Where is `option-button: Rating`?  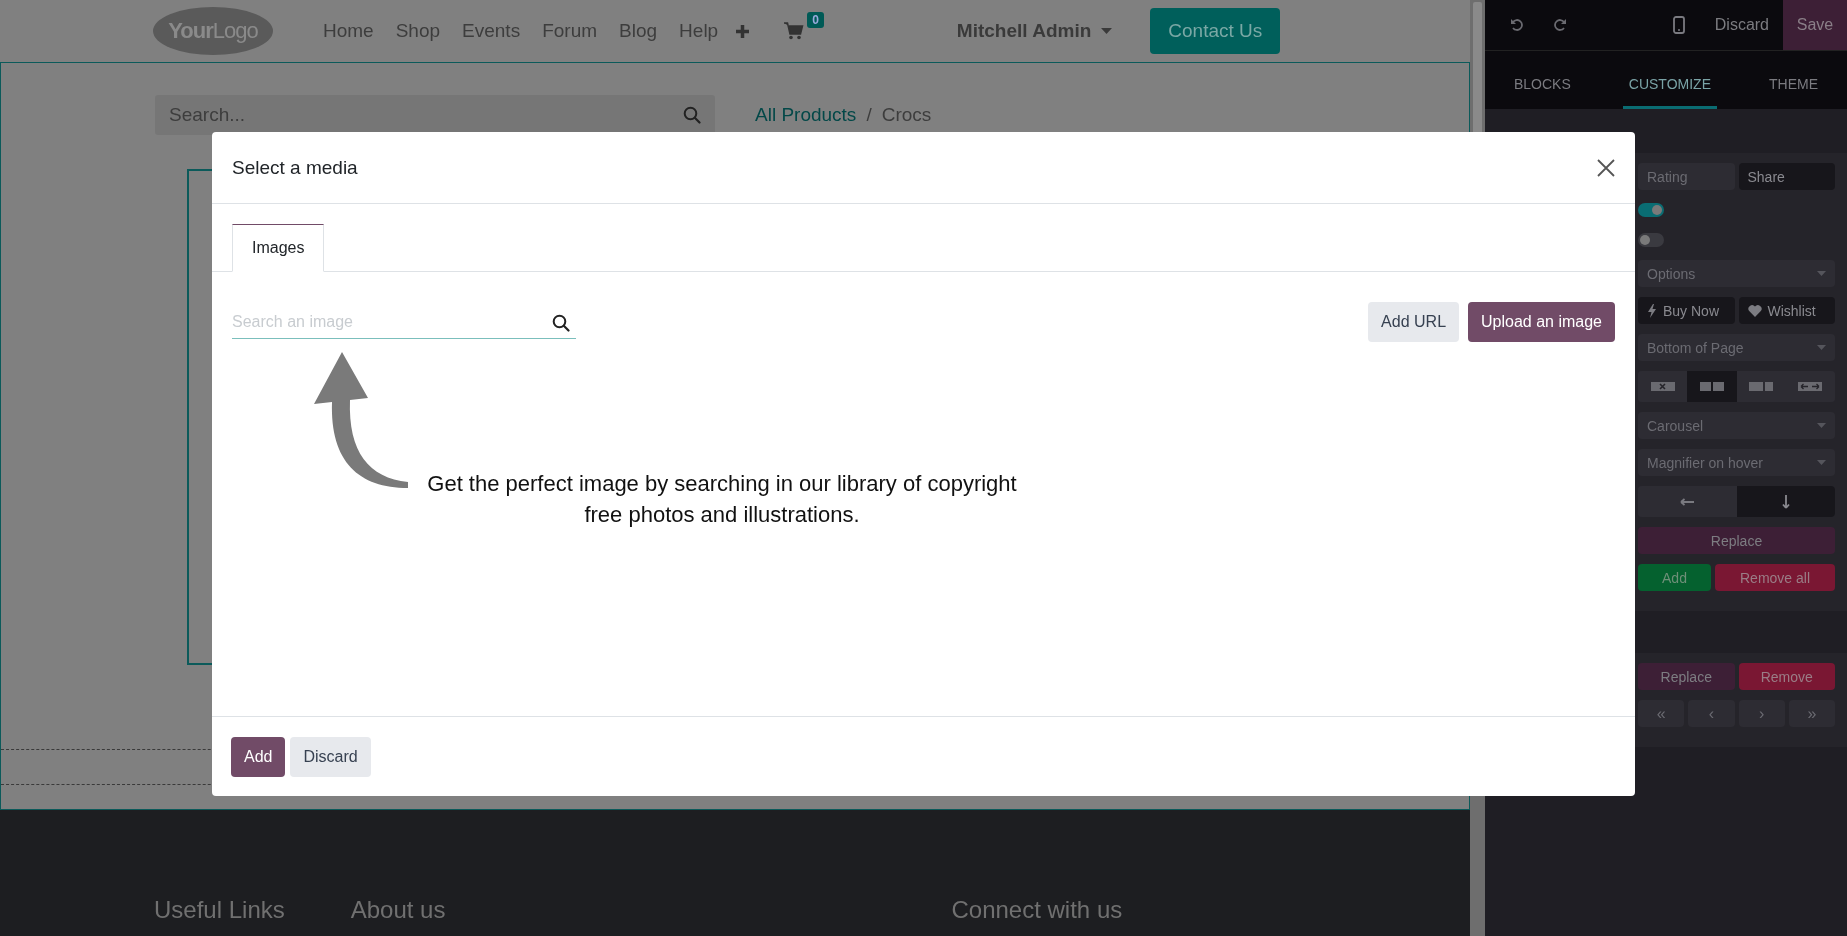 option-button: Rating is located at coordinates (1686, 176).